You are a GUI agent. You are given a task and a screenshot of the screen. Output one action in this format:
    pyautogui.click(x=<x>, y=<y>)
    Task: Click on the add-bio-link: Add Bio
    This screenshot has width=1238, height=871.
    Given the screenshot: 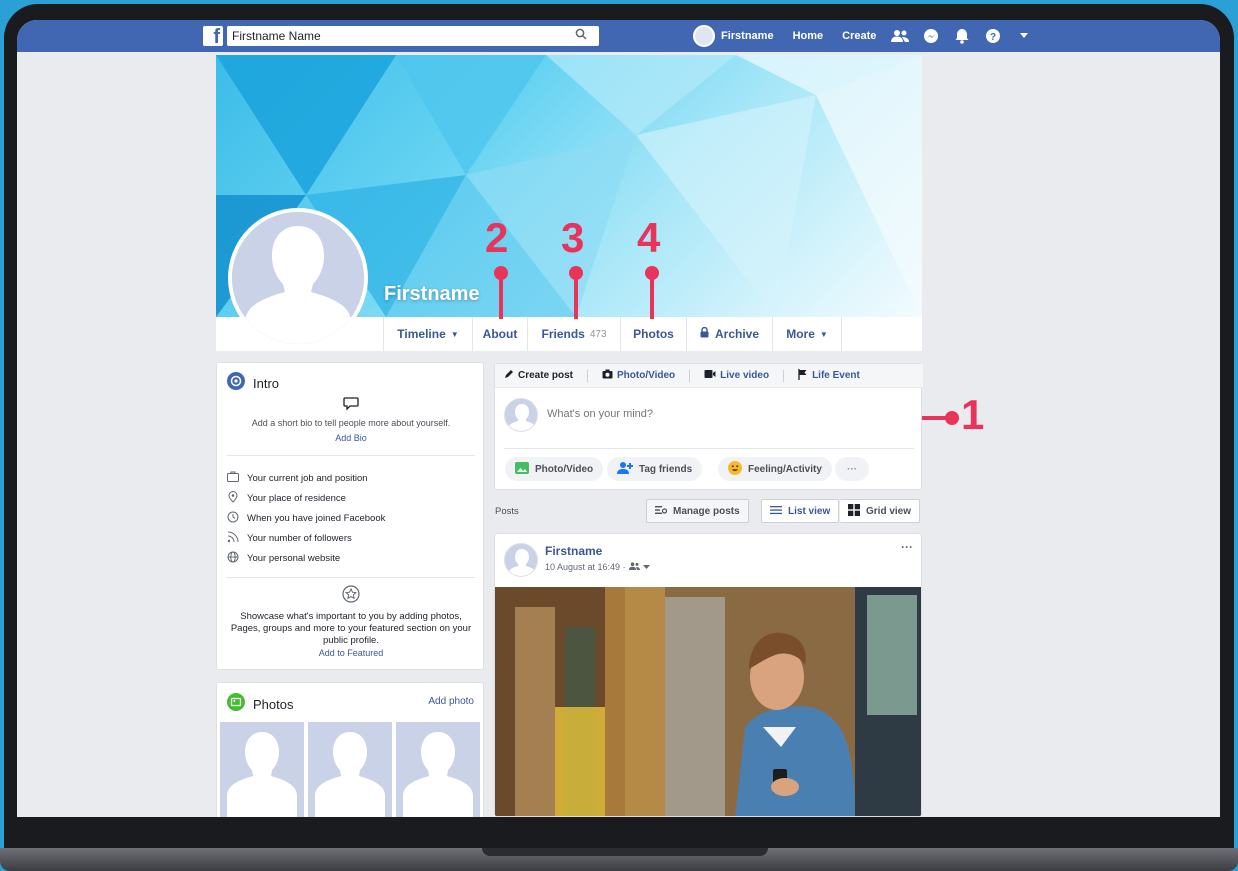 What is the action you would take?
    pyautogui.click(x=351, y=438)
    